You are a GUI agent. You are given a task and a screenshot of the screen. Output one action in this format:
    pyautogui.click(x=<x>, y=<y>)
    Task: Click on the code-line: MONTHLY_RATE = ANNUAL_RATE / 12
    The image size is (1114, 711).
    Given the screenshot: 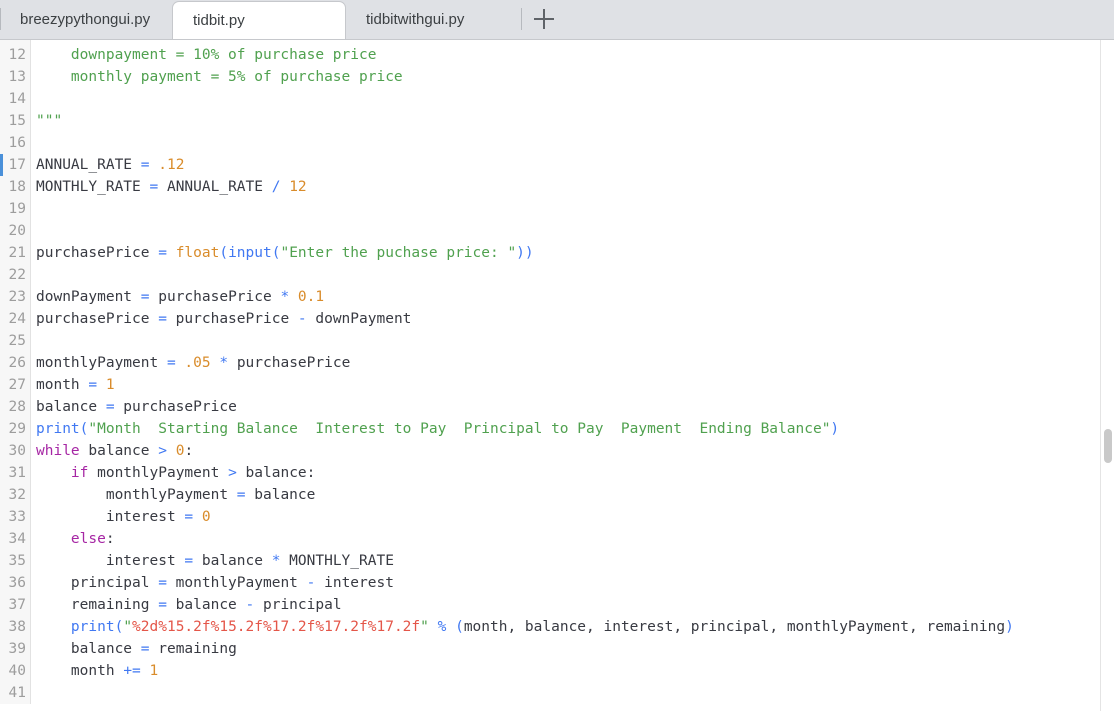 What is the action you would take?
    pyautogui.click(x=575, y=187)
    